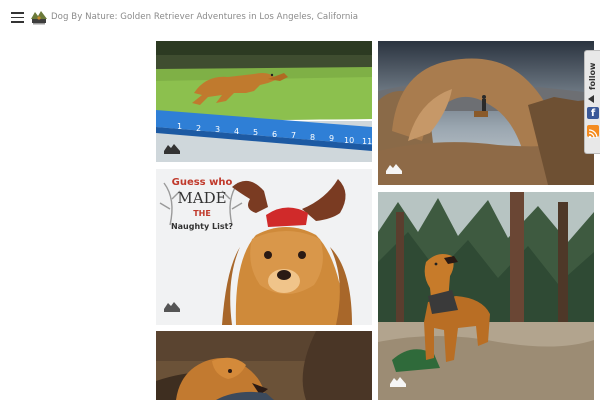  Describe the element at coordinates (274, 134) in the screenshot. I see `scale-number: 6` at that location.